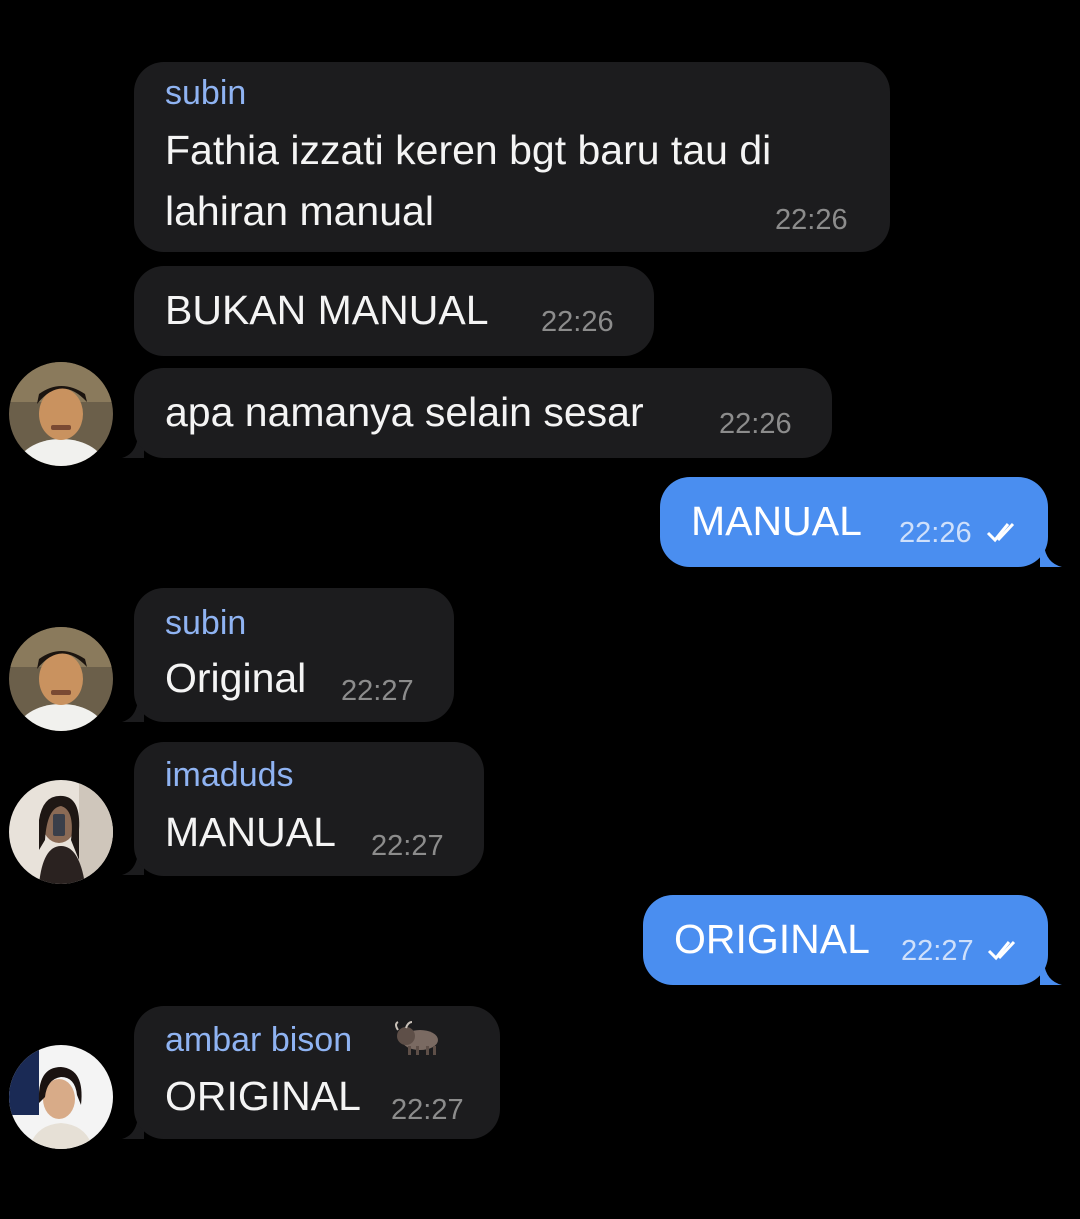 The width and height of the screenshot is (1080, 1219). What do you see at coordinates (317, 1072) in the screenshot?
I see `message-bubble-incoming: ambar bison ORIGINAL 22:27` at bounding box center [317, 1072].